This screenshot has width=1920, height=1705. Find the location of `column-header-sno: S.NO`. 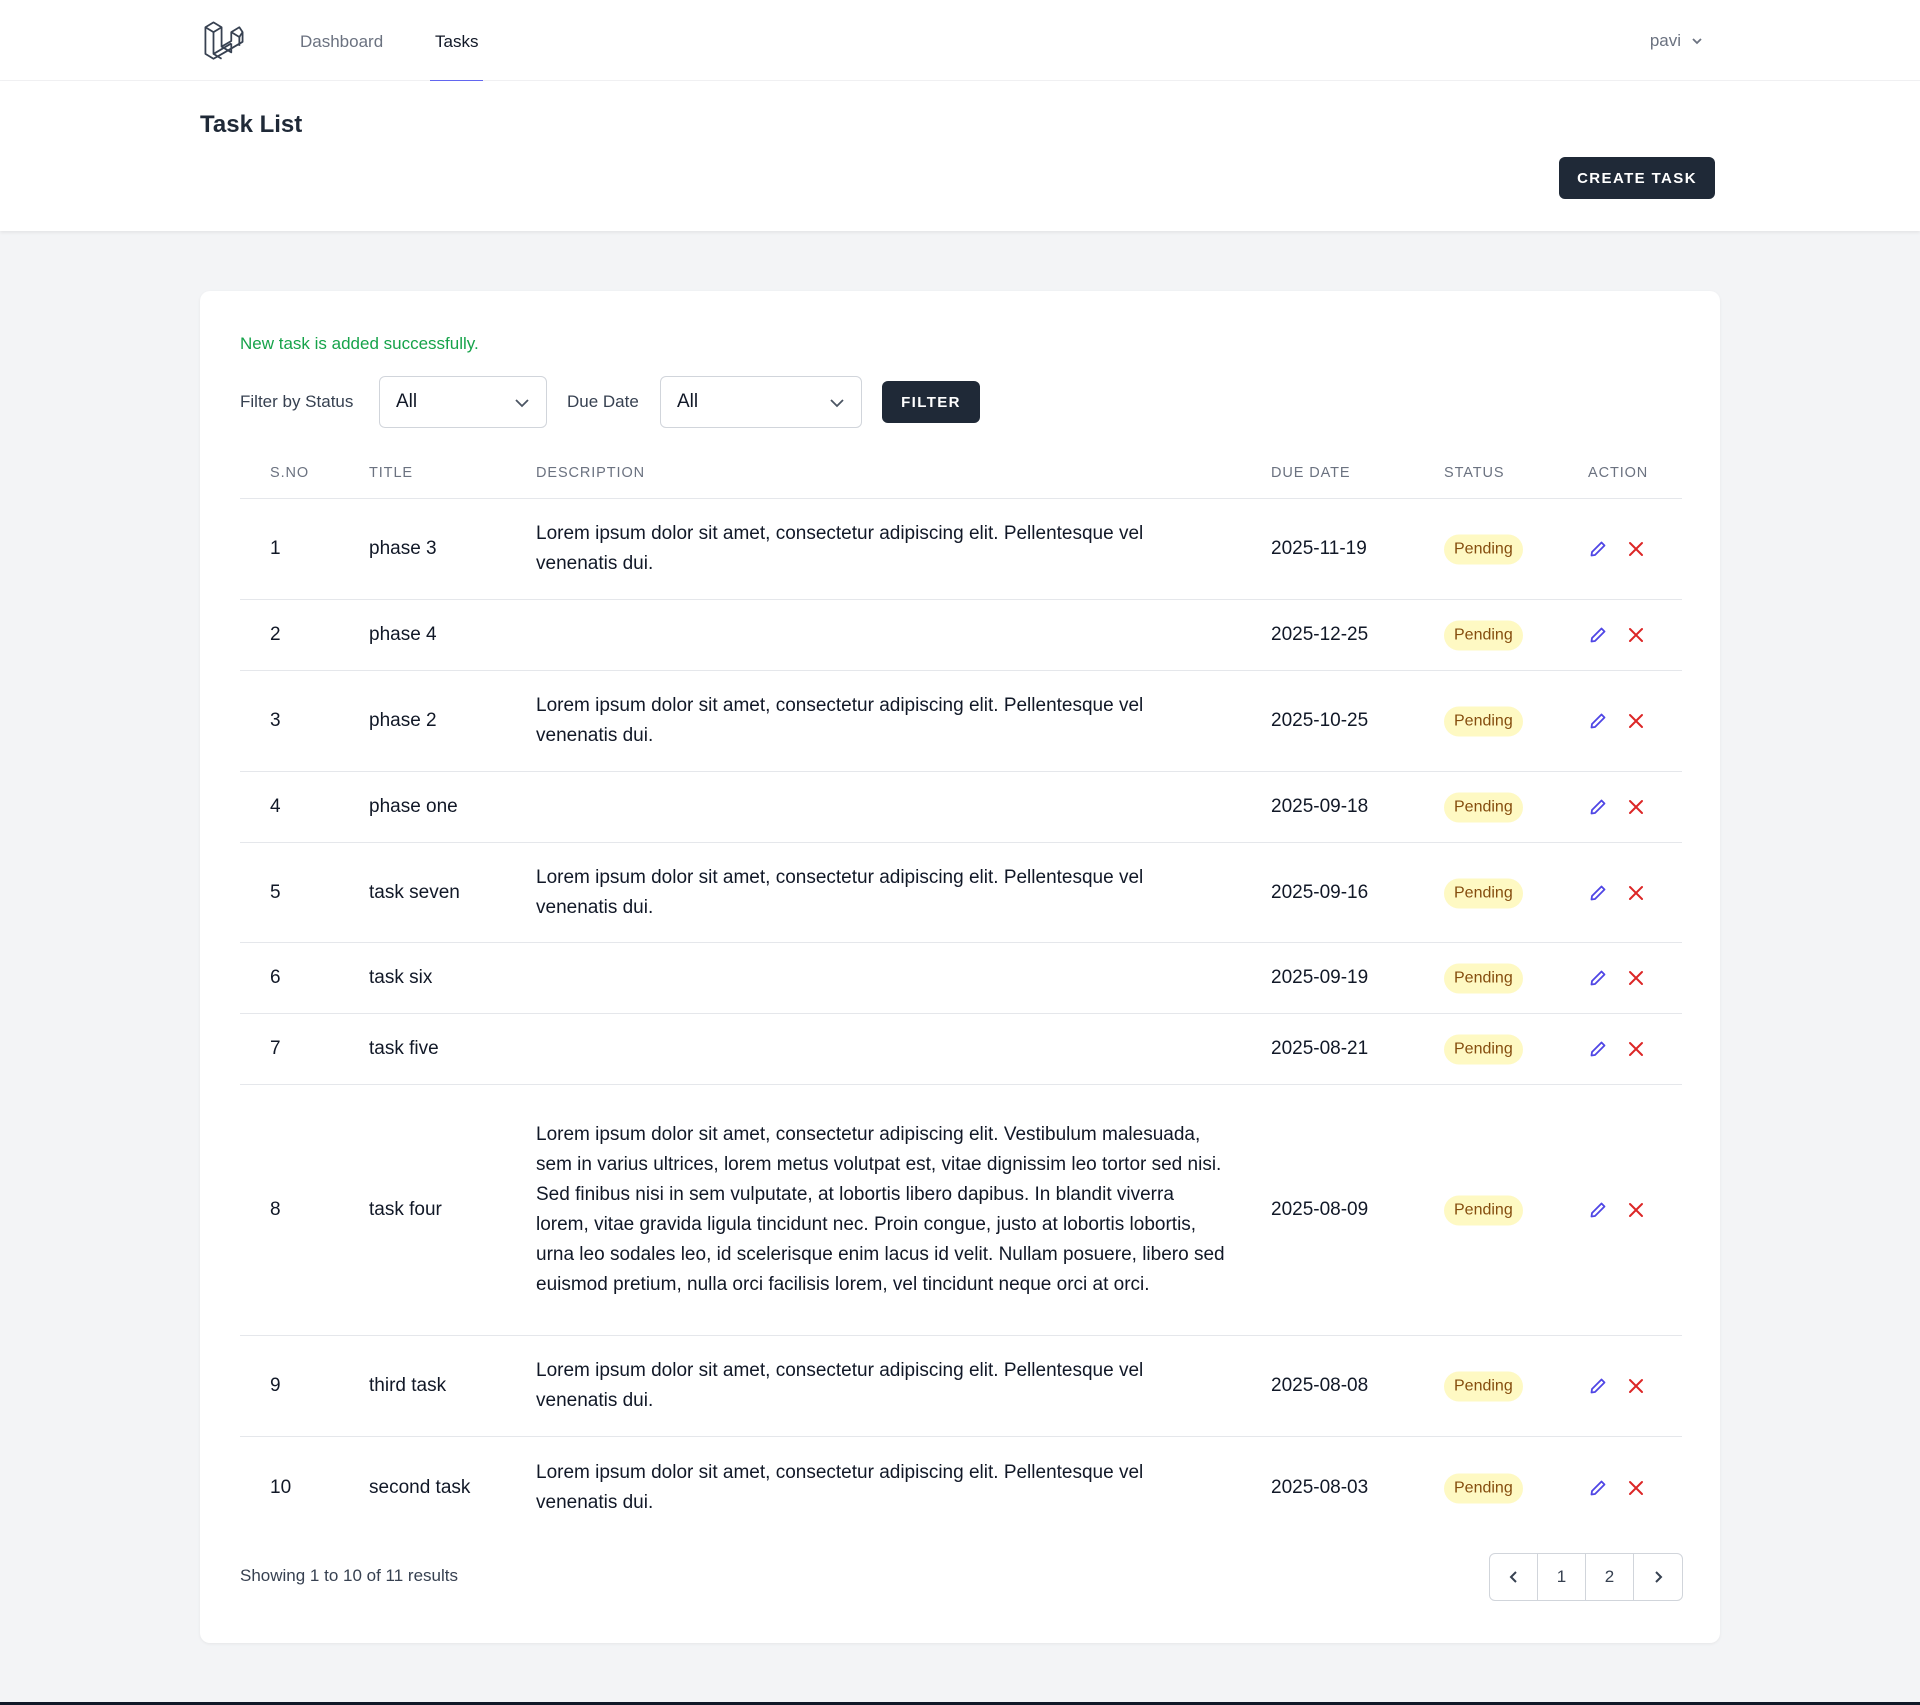

column-header-sno: S.NO is located at coordinates (290, 473).